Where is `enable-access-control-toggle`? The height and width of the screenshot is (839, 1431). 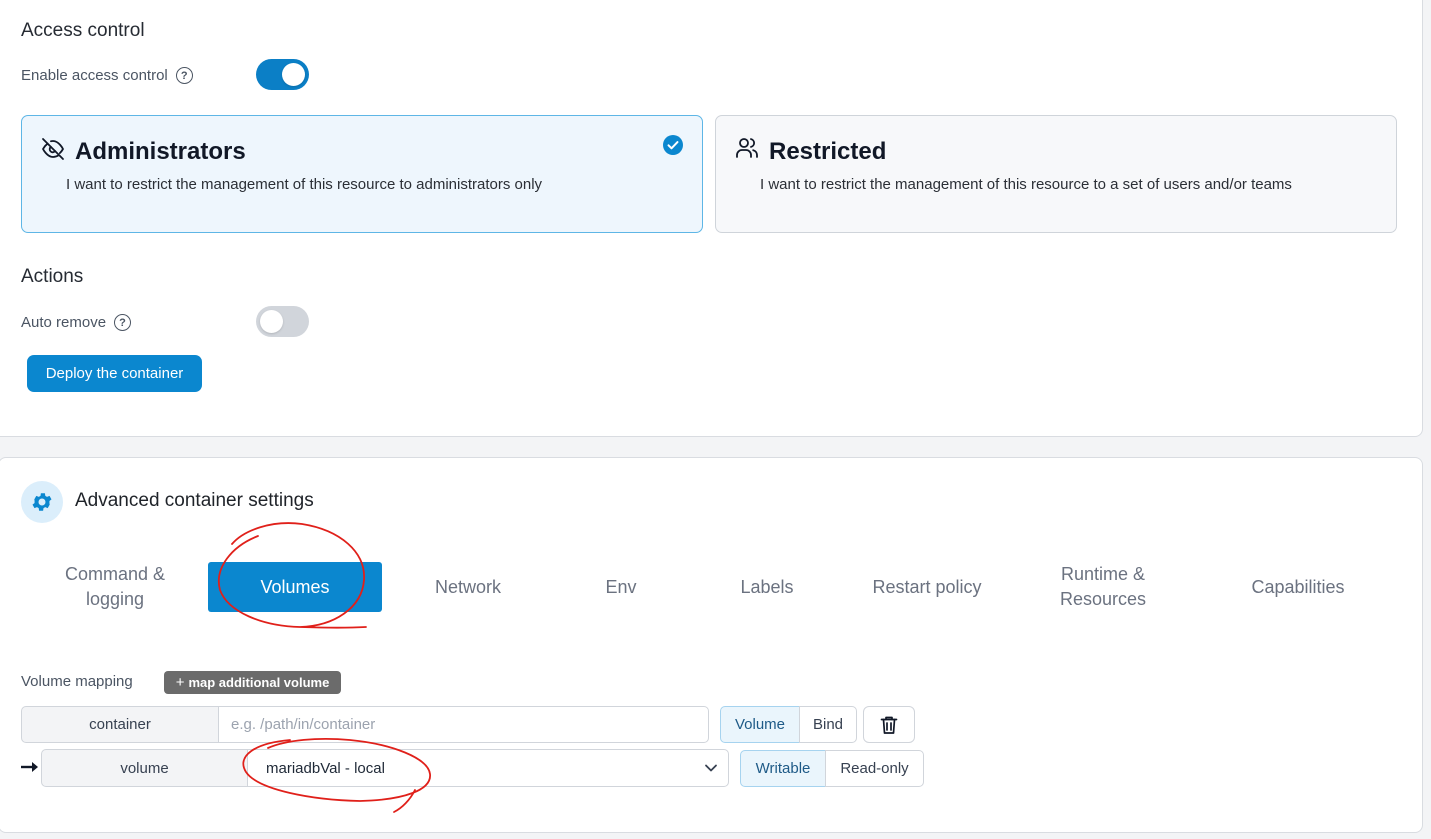
enable-access-control-toggle is located at coordinates (282, 74).